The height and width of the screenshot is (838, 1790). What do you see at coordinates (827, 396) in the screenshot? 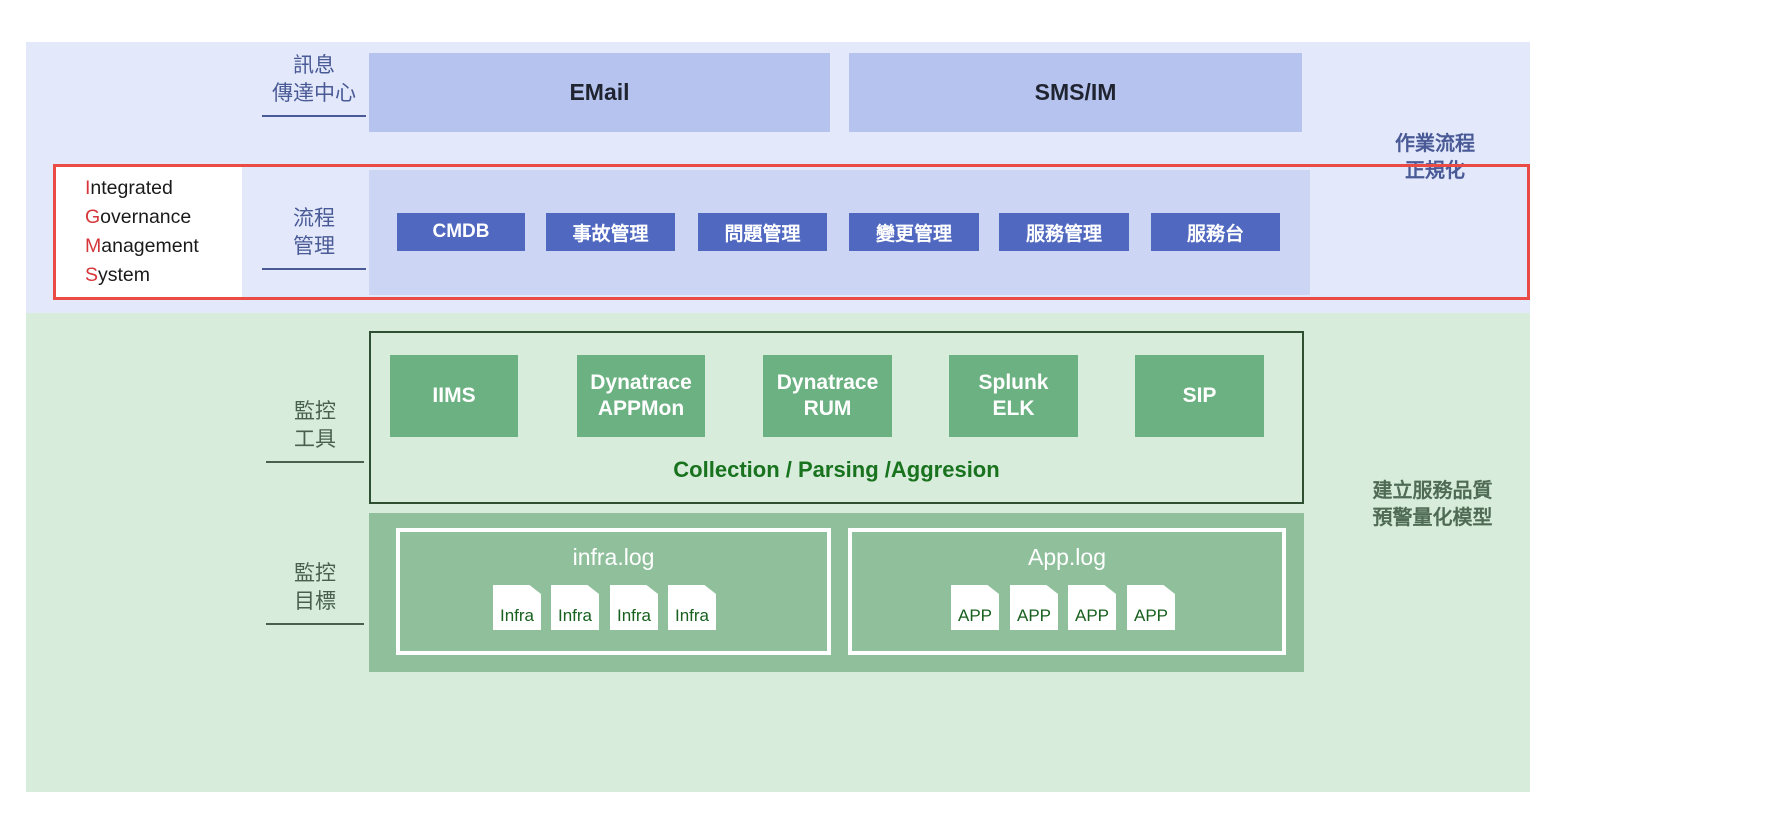
I see `tool-box-dynatrace-rum: Dynatrace RUM` at bounding box center [827, 396].